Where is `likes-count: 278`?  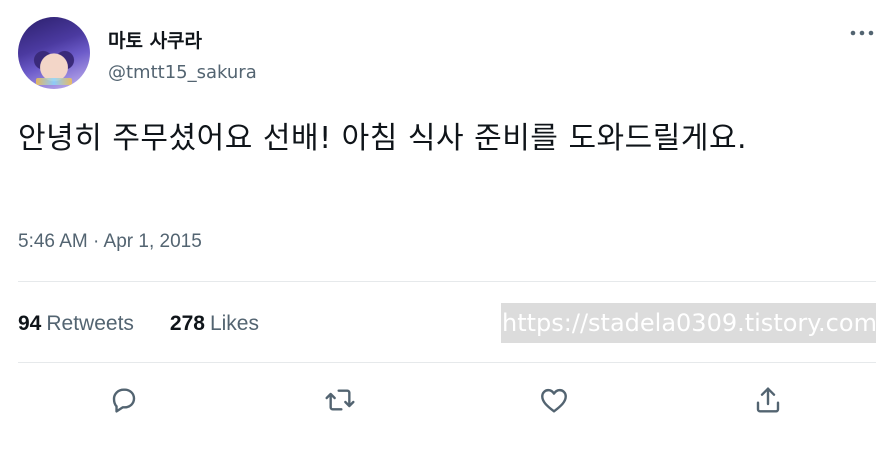
likes-count: 278 is located at coordinates (187, 323).